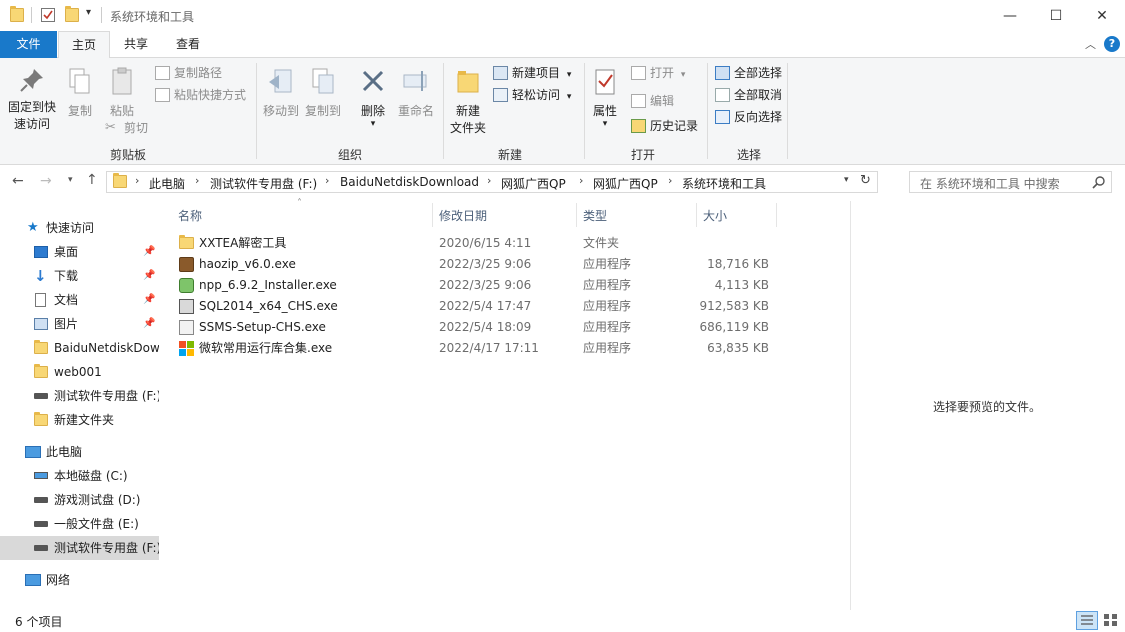 Image resolution: width=1125 pixels, height=632 pixels. I want to click on search-icon, so click(1098, 182).